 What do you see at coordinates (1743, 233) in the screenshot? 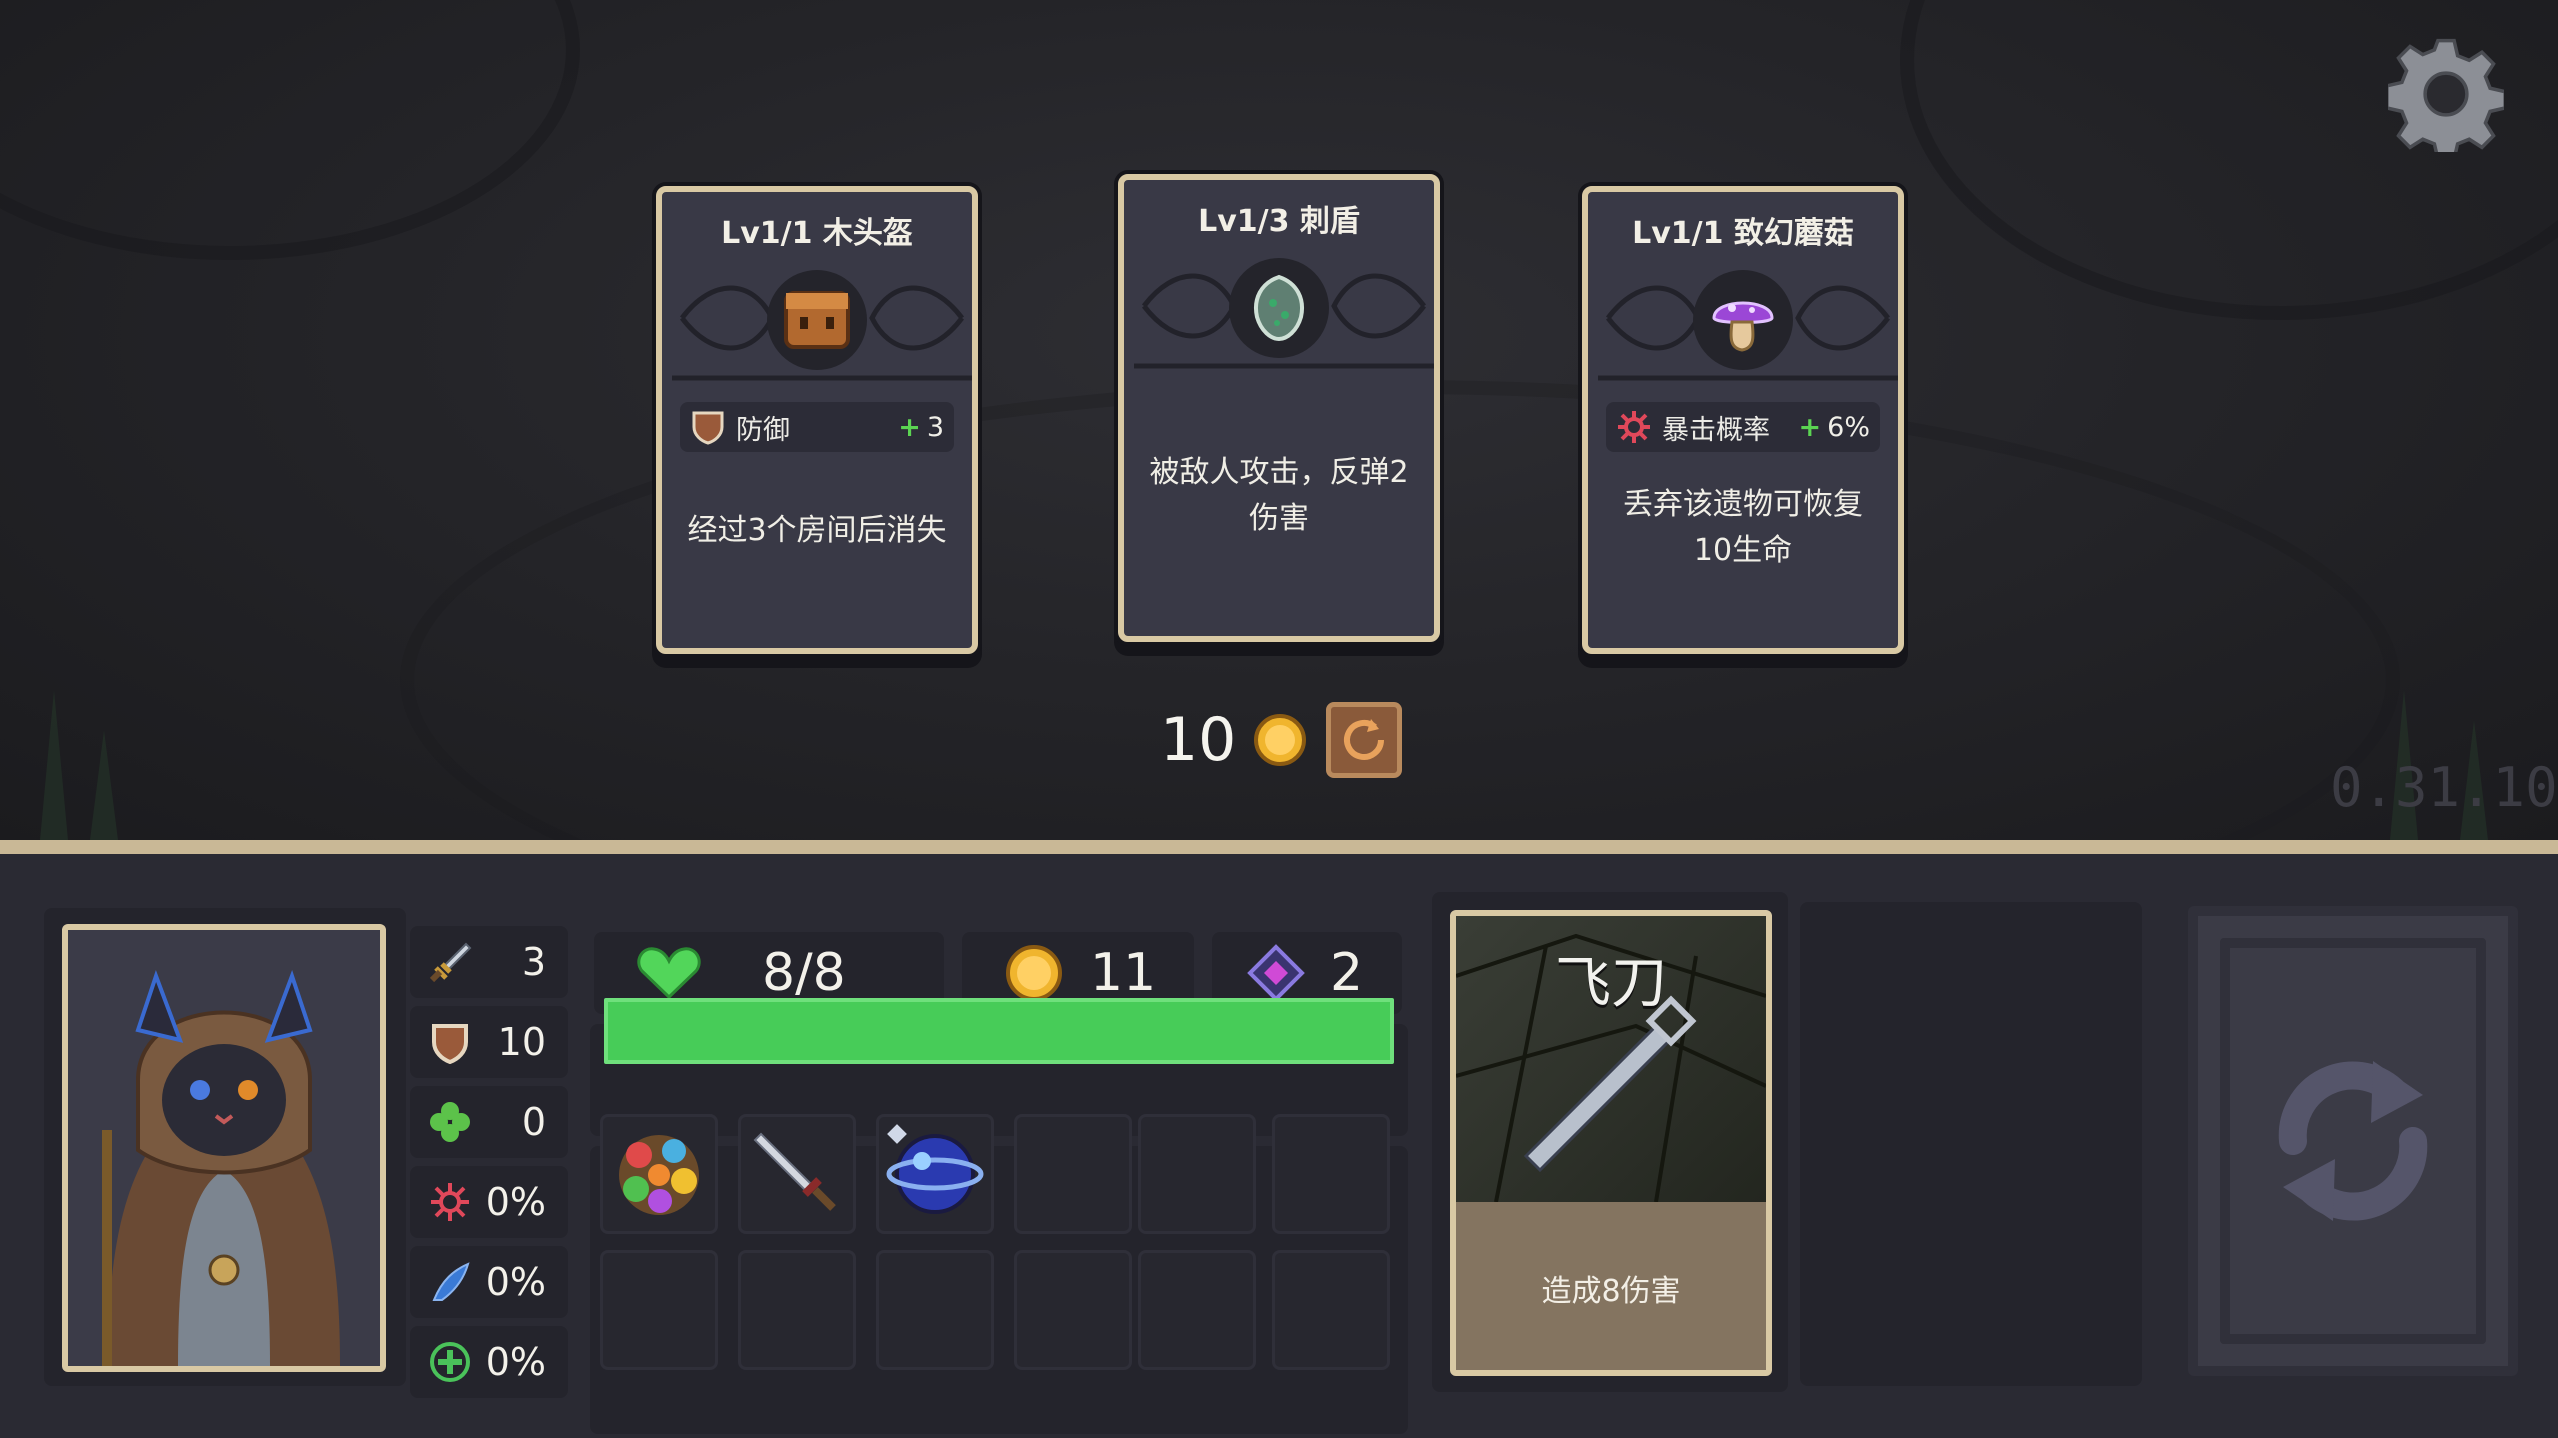
I see `card-title: Lv1/1 致幻蘑菇` at bounding box center [1743, 233].